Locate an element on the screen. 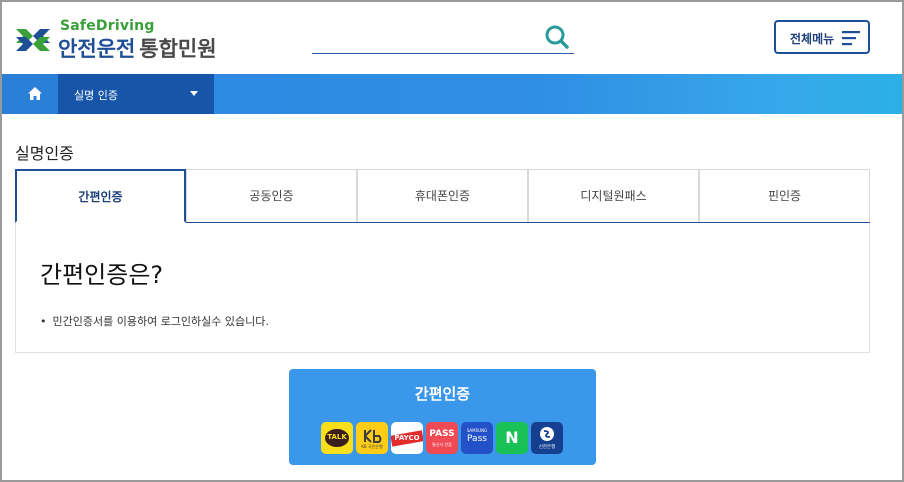  naver-icon: N is located at coordinates (512, 438).